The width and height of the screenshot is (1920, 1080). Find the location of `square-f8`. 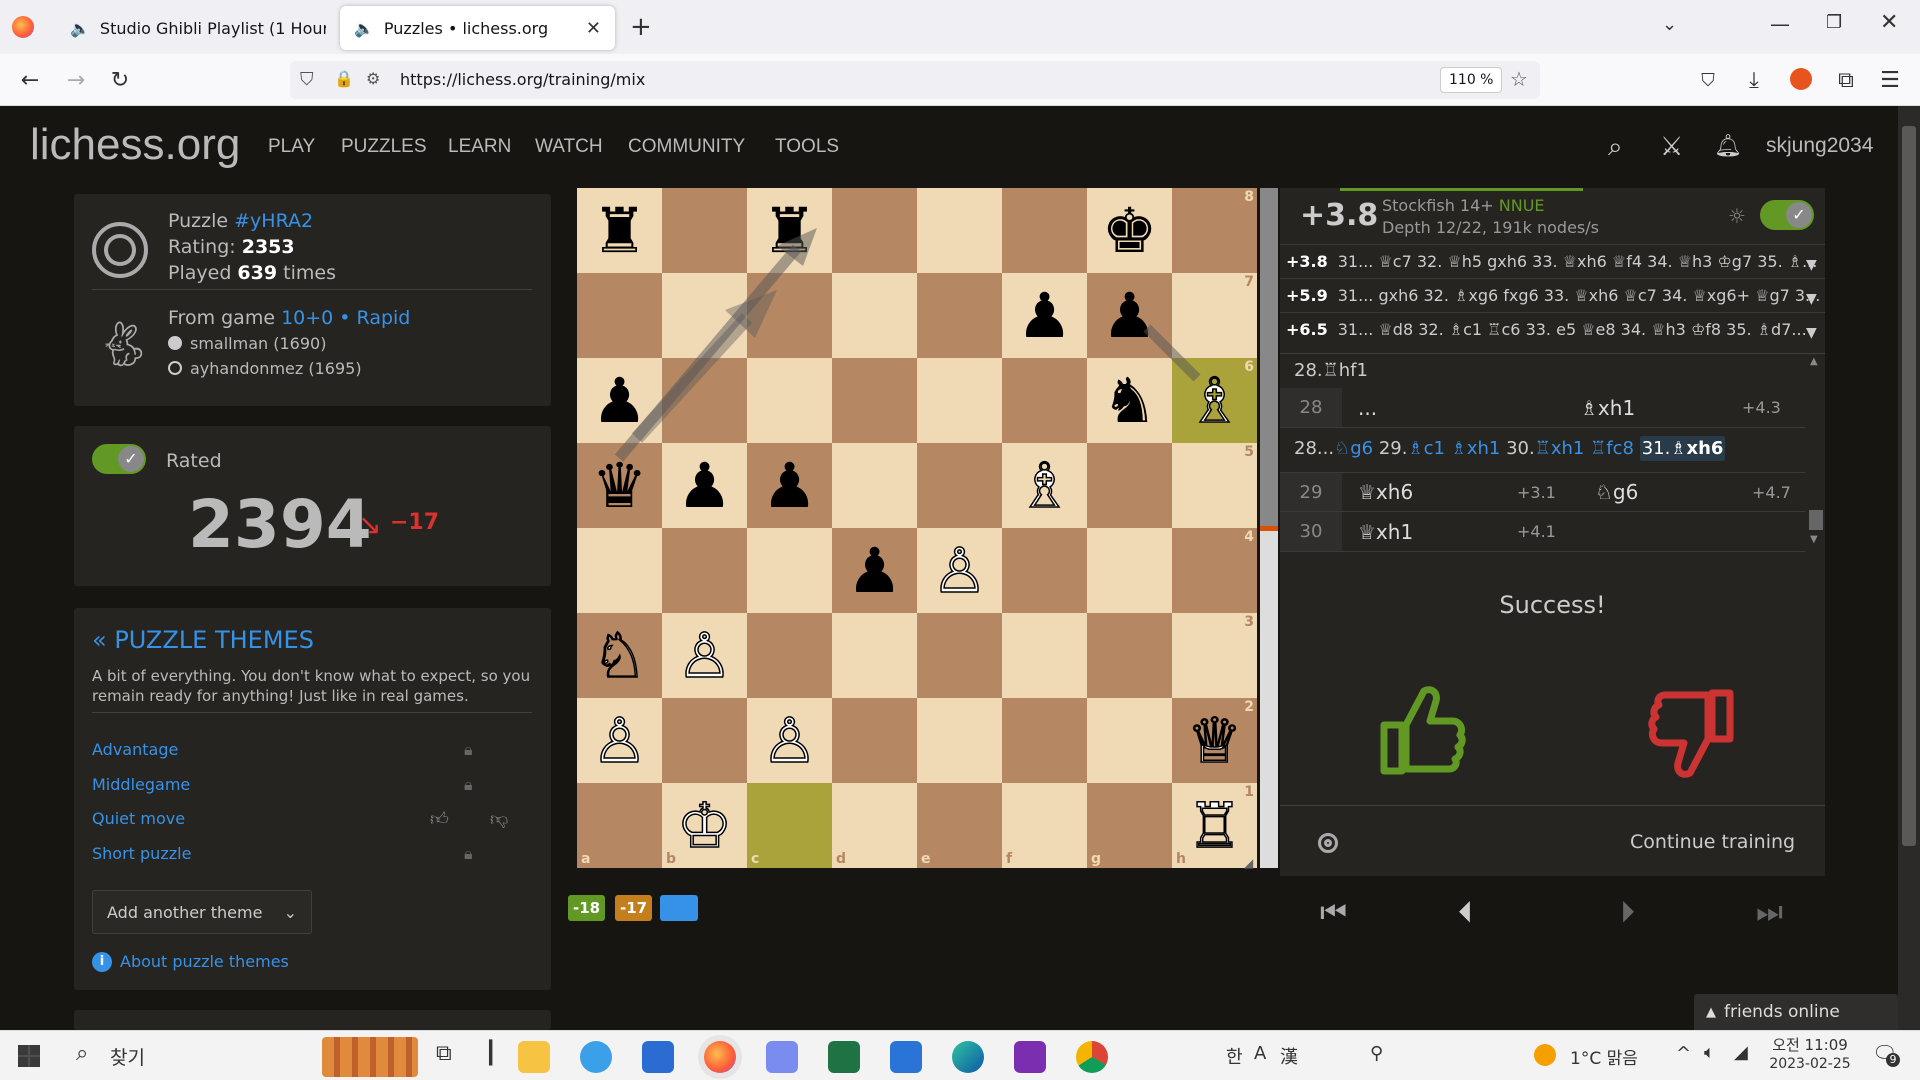

square-f8 is located at coordinates (1044, 230).